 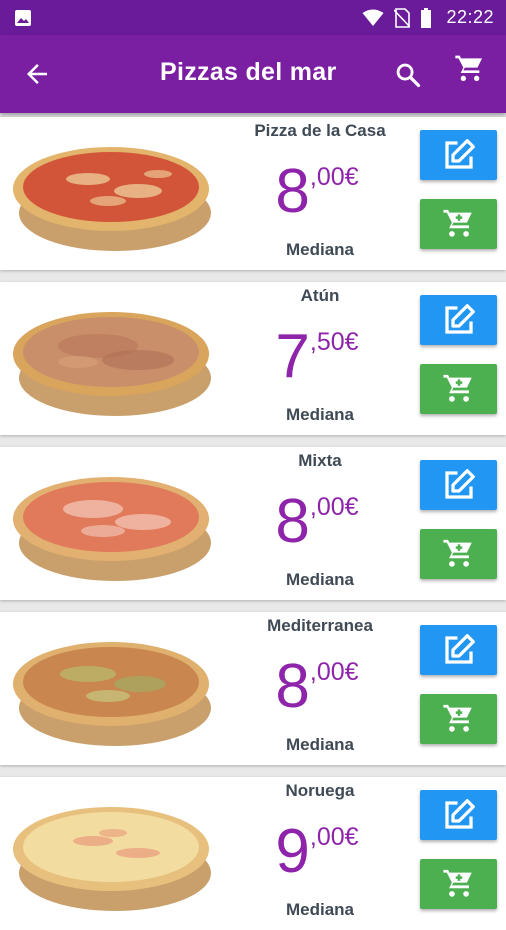 I want to click on battery-icon, so click(x=426, y=17).